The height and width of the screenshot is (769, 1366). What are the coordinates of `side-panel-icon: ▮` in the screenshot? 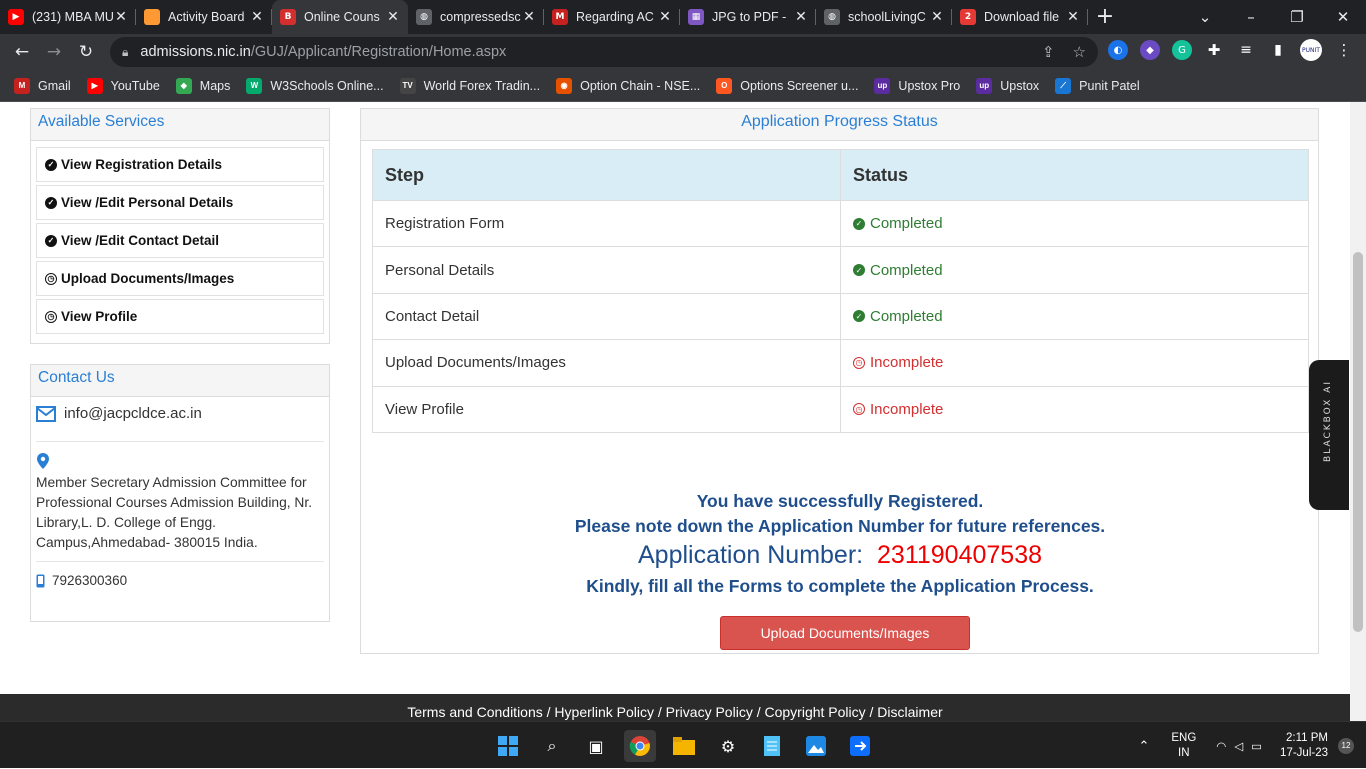 It's located at (1278, 50).